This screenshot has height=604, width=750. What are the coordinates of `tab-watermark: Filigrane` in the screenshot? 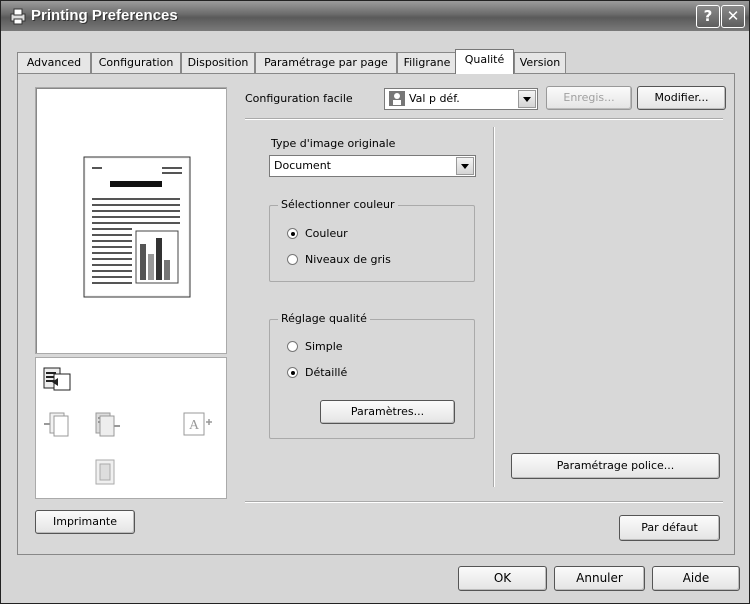 It's located at (427, 62).